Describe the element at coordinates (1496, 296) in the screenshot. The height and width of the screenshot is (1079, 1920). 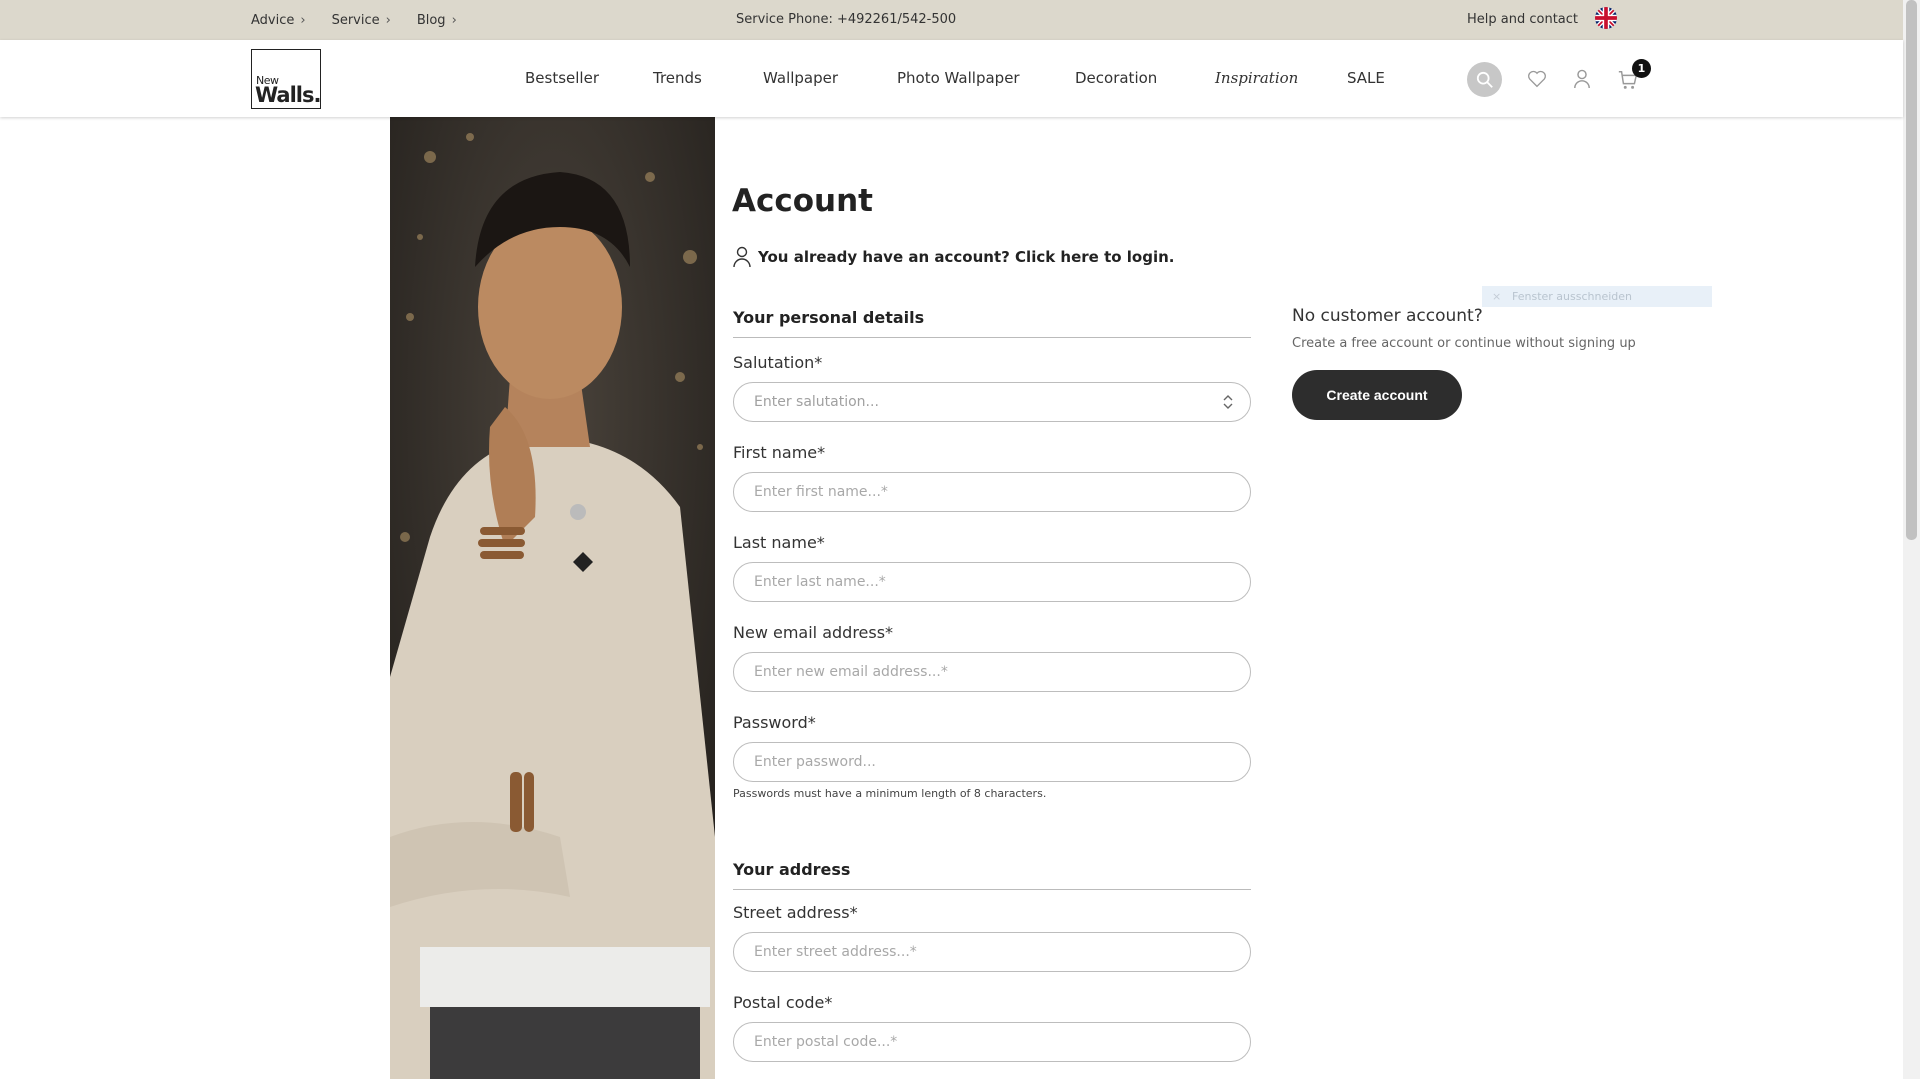
I see `close-icon: ×` at that location.